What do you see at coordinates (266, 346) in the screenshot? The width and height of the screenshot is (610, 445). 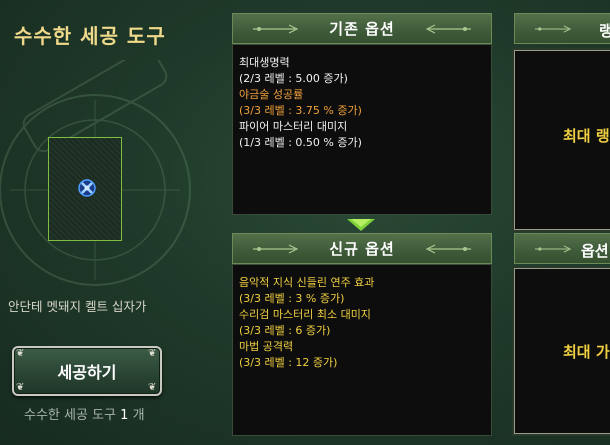 I see `option-line: 마법 공격력` at bounding box center [266, 346].